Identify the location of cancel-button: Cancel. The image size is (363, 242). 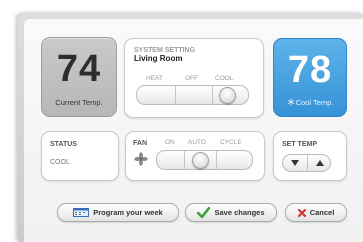
(316, 212).